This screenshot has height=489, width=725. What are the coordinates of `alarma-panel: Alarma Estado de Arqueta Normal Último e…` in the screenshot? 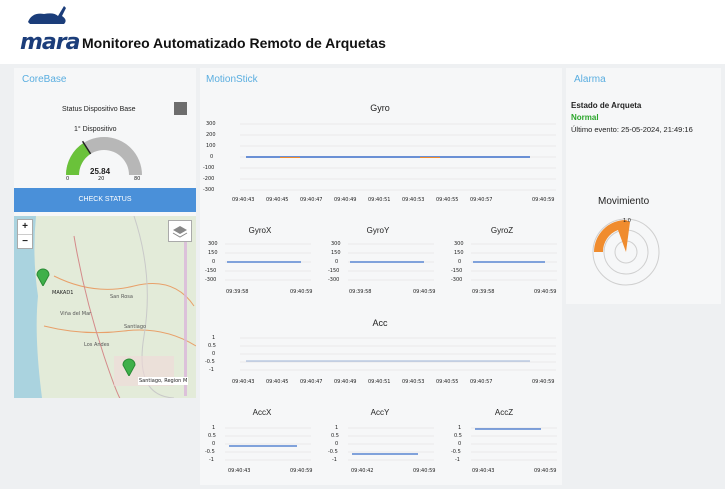 It's located at (643, 186).